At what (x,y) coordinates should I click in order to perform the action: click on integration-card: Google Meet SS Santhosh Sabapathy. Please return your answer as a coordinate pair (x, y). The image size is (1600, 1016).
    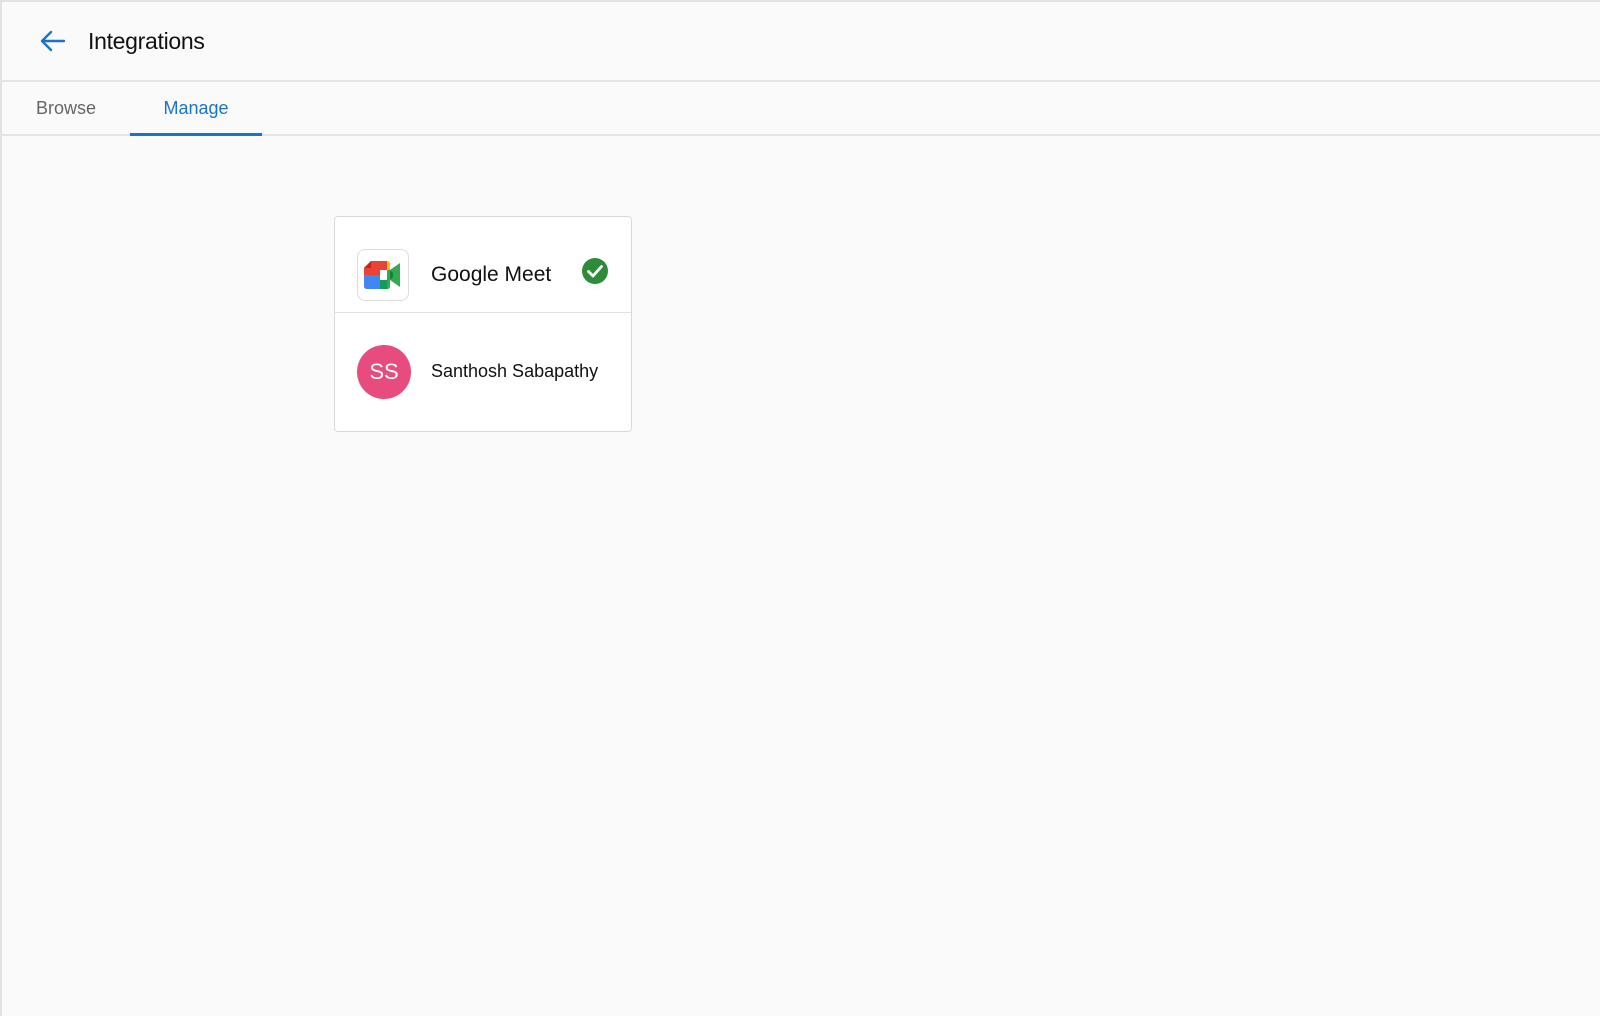
    Looking at the image, I should click on (483, 324).